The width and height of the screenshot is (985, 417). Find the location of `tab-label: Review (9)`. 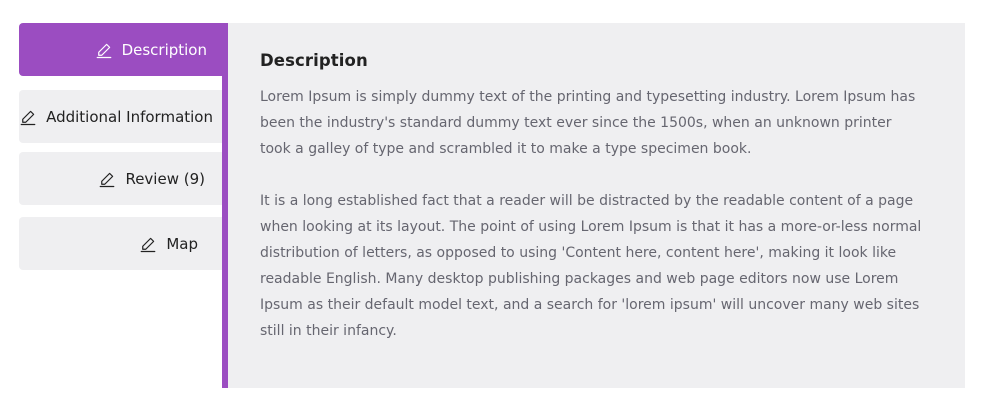

tab-label: Review (9) is located at coordinates (165, 178).